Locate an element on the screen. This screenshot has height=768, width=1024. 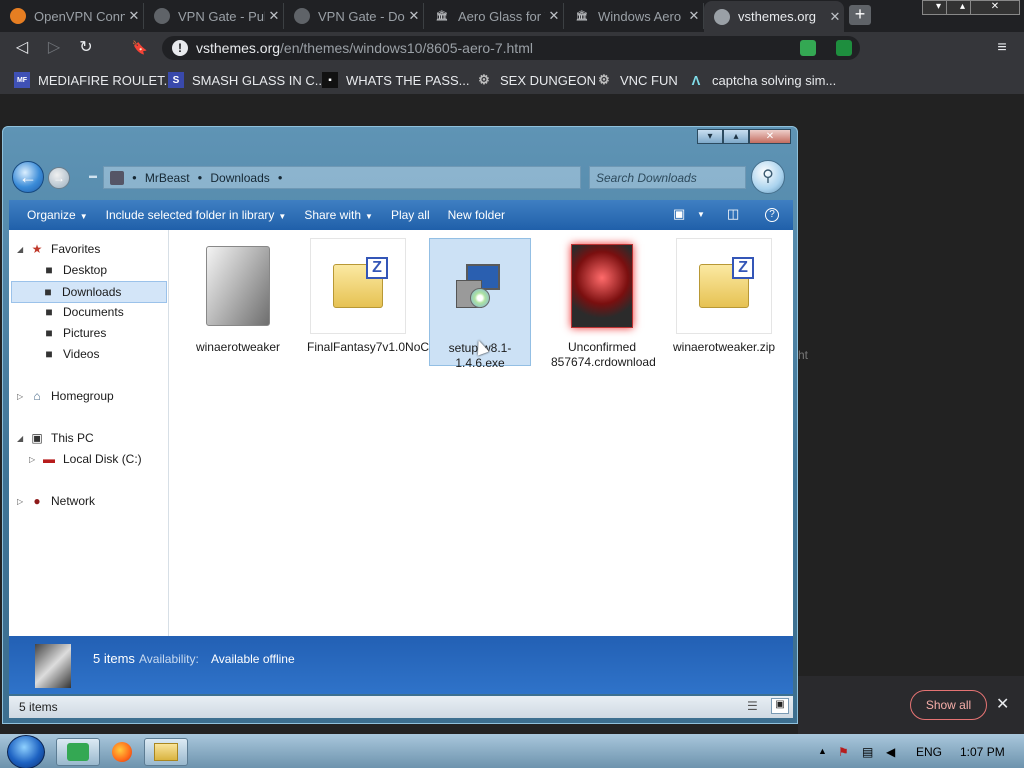
taskbar-app-chat-icon is located at coordinates (78, 752).